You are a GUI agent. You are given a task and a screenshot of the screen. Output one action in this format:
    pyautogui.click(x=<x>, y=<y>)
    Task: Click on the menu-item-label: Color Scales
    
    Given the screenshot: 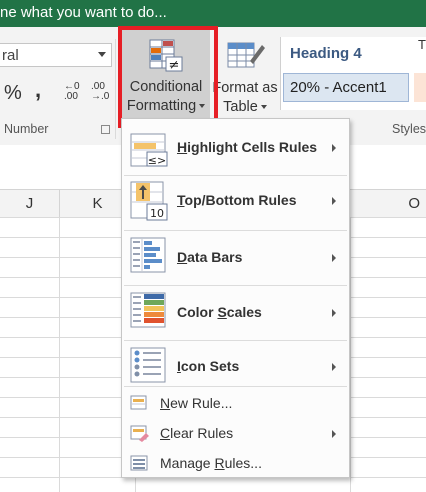 What is the action you would take?
    pyautogui.click(x=219, y=312)
    